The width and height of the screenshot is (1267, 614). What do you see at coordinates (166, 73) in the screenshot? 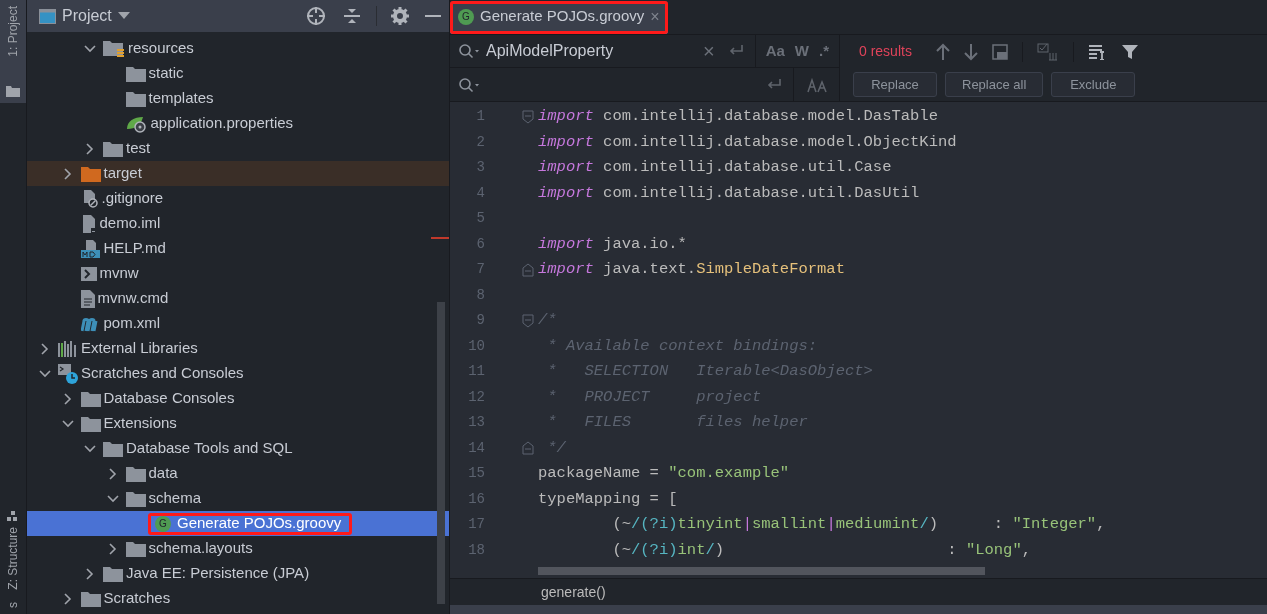
I see `item-label: static` at bounding box center [166, 73].